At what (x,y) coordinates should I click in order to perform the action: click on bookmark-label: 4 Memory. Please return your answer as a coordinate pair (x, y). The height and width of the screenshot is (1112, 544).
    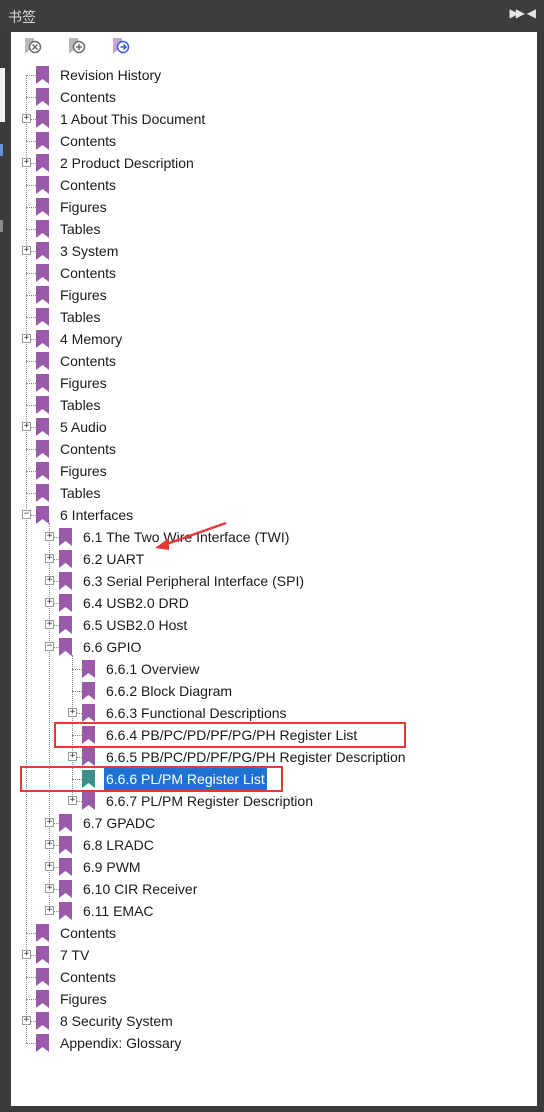
    Looking at the image, I should click on (91, 339).